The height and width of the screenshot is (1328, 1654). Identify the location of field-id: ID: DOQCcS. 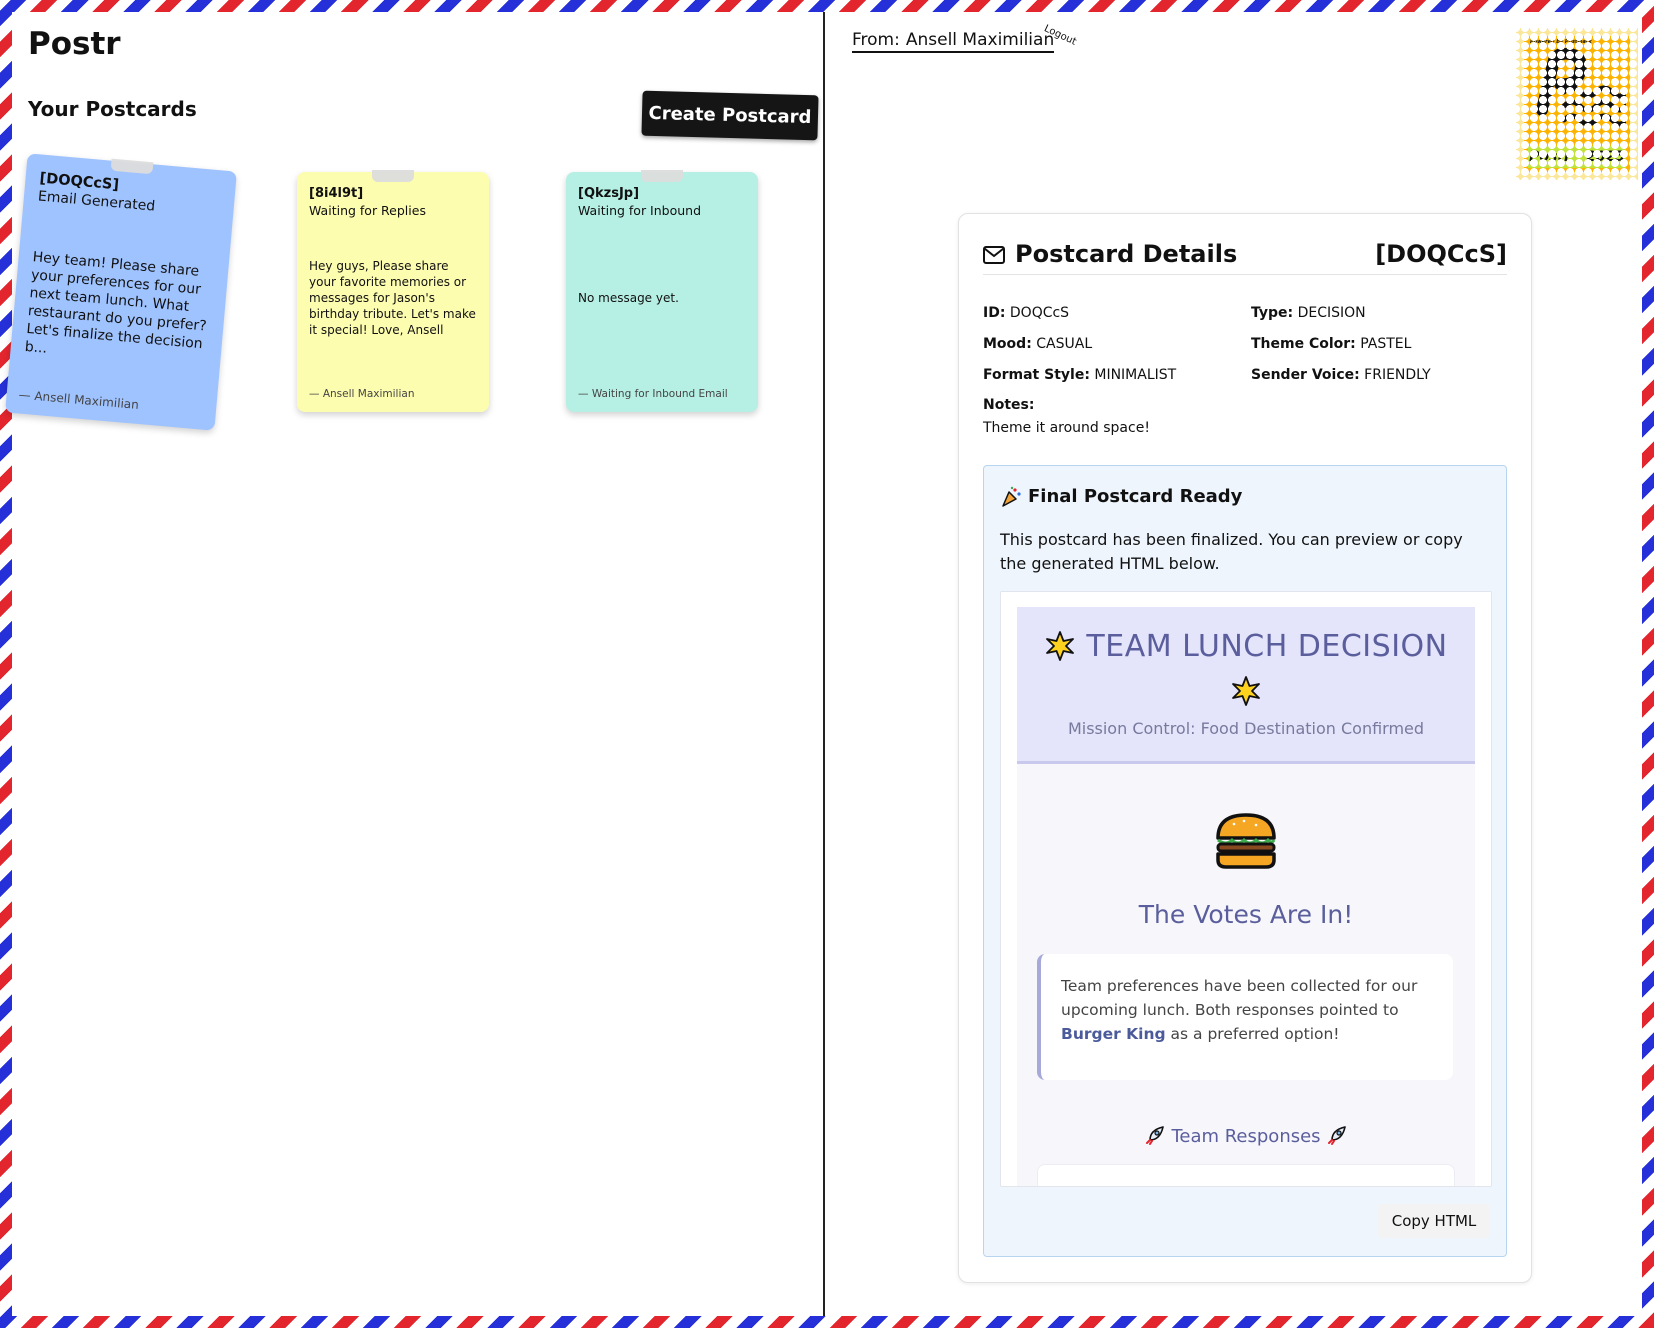
(1026, 313).